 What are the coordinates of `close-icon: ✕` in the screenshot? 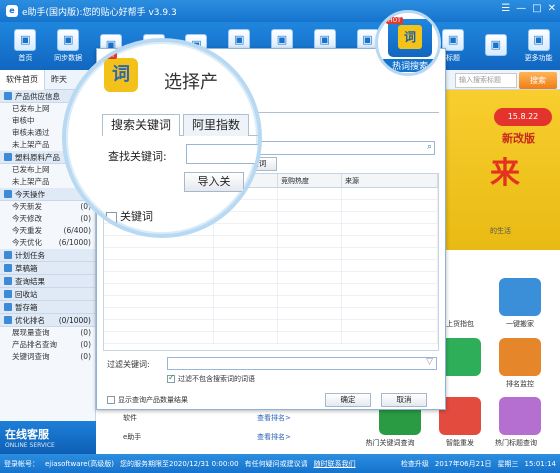 It's located at (552, 8).